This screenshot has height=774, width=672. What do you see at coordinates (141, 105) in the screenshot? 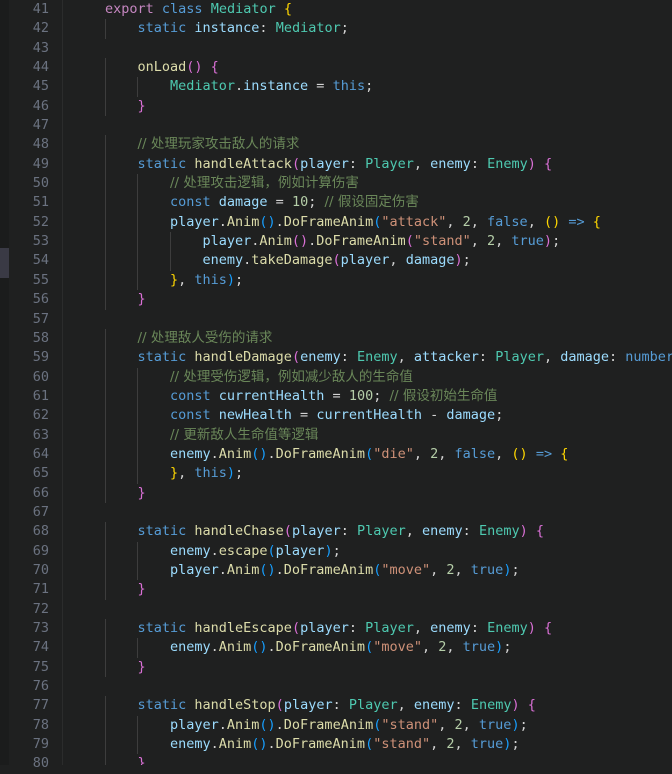
I see `code-token: }` at bounding box center [141, 105].